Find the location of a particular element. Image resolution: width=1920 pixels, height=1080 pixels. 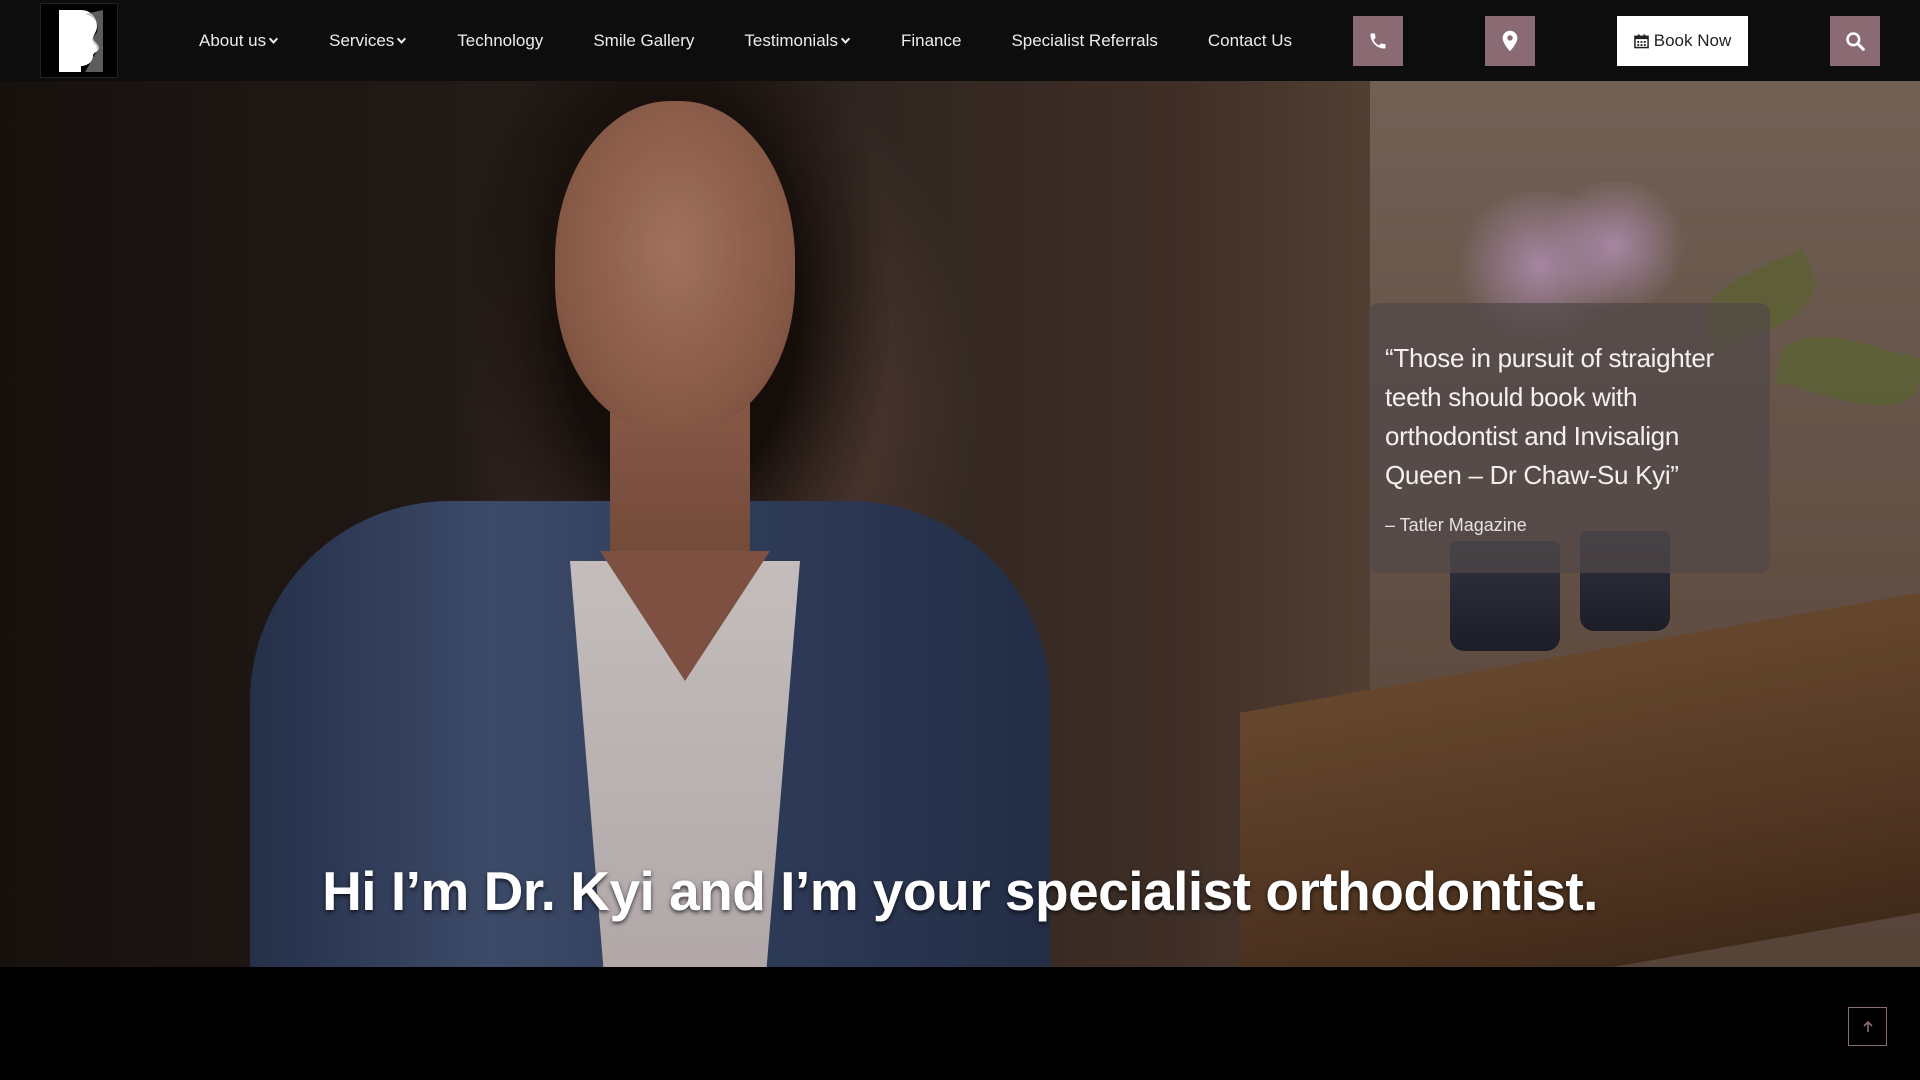

nav-label: Smile Gallery is located at coordinates (644, 40).